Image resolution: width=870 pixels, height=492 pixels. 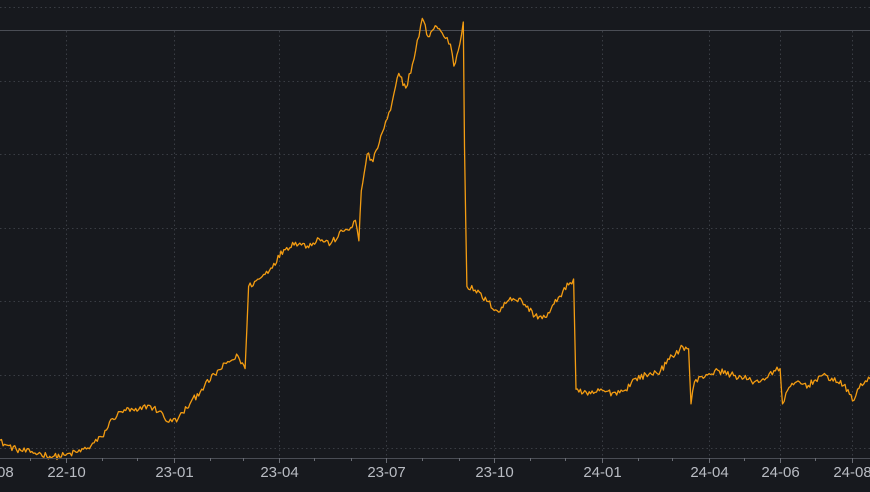 I want to click on x-tick-label: 23-10, so click(x=494, y=472).